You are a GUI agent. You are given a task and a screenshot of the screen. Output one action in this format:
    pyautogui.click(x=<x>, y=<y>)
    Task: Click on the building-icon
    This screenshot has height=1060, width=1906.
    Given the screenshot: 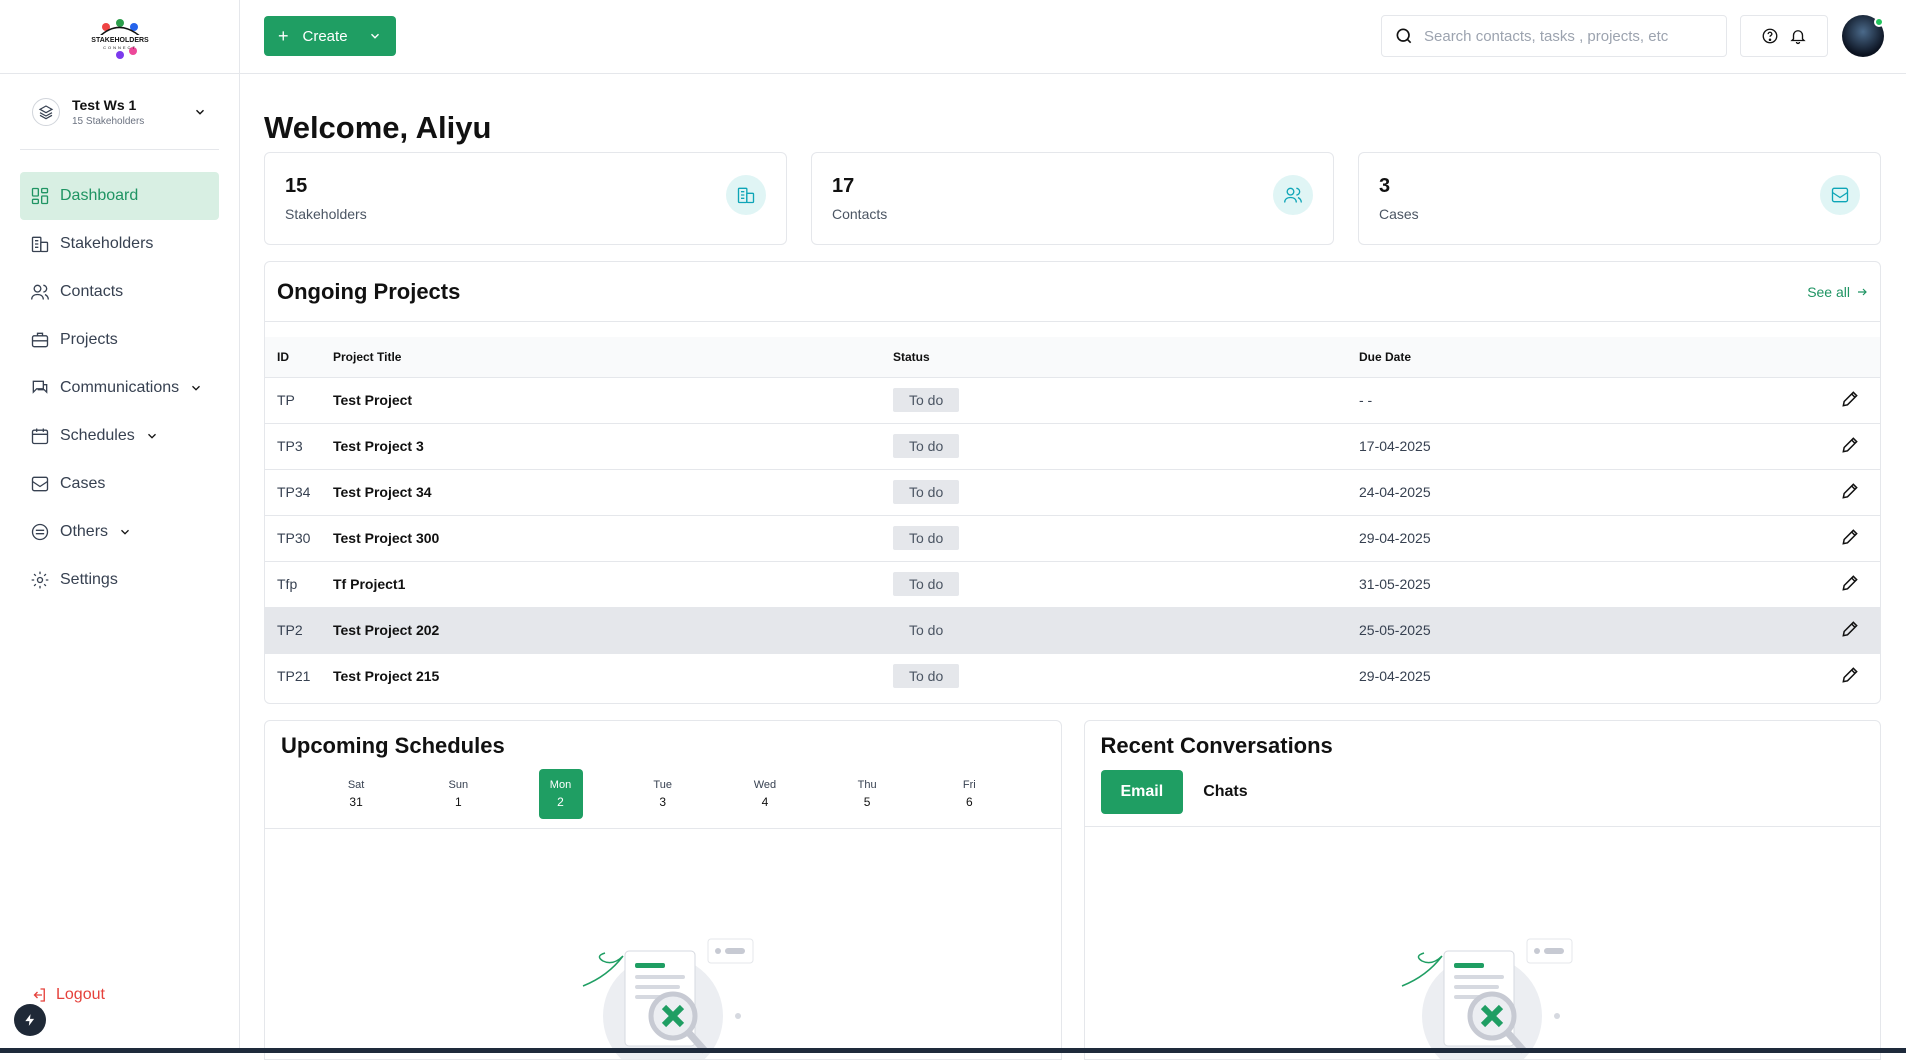 What is the action you would take?
    pyautogui.click(x=746, y=195)
    